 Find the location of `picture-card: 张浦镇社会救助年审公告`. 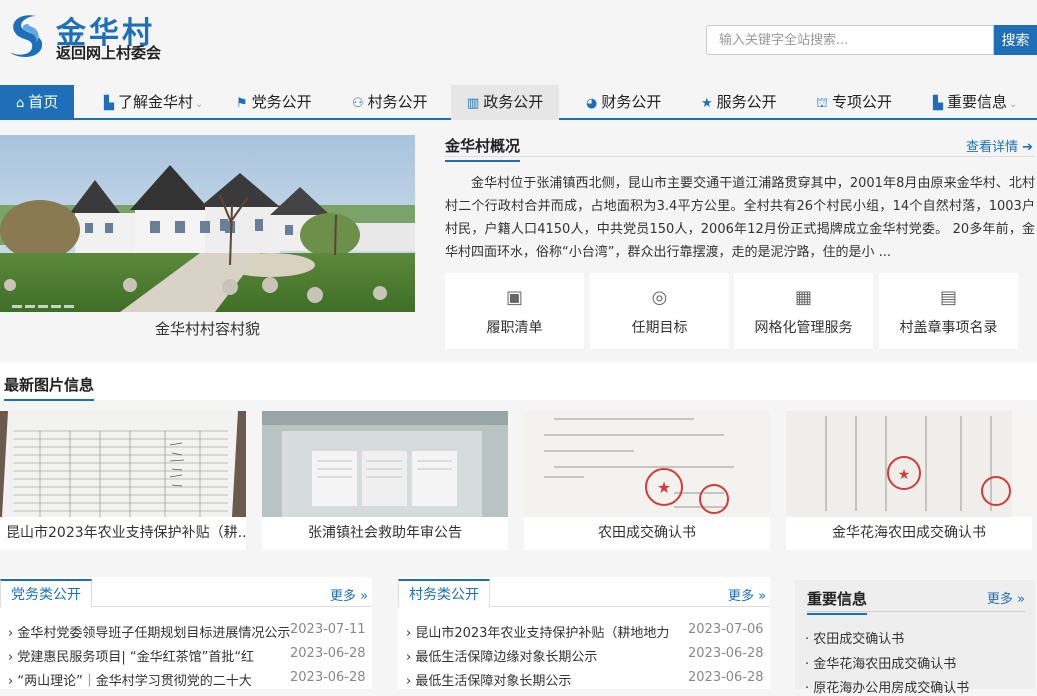

picture-card: 张浦镇社会救助年审公告 is located at coordinates (385, 480).